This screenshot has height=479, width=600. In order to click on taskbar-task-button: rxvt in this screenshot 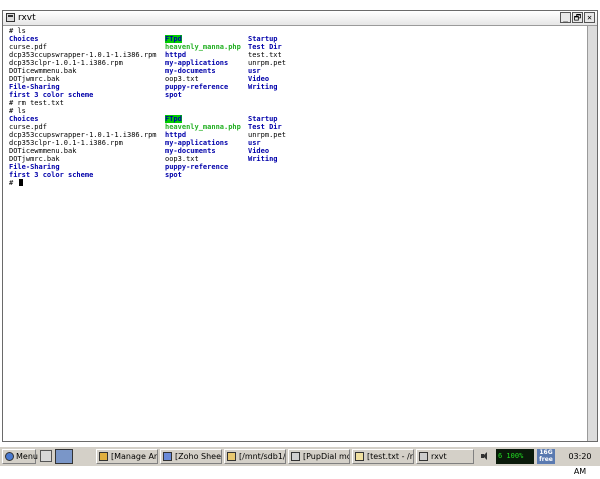, I will do `click(445, 456)`.